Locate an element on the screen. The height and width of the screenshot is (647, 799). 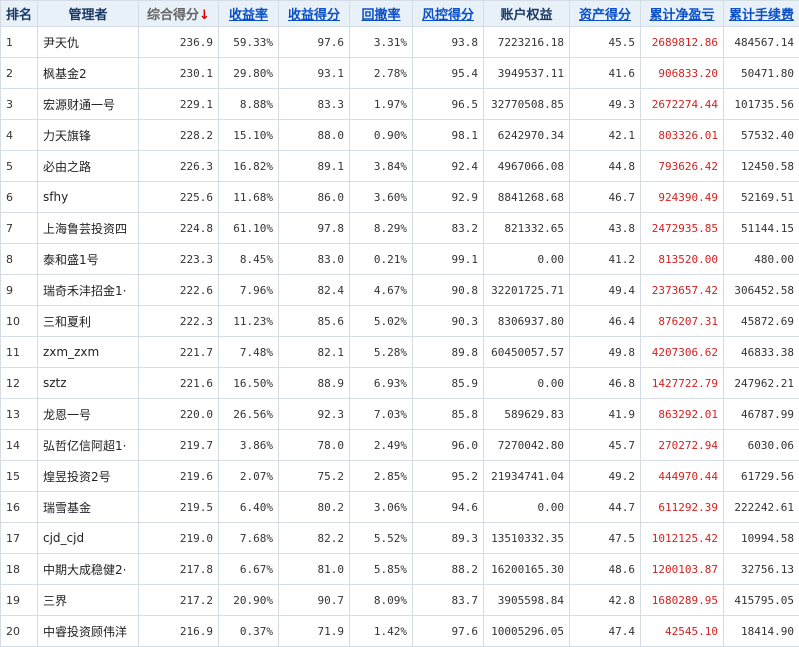
total-fees-cell: 10994.58 is located at coordinates (761, 538).